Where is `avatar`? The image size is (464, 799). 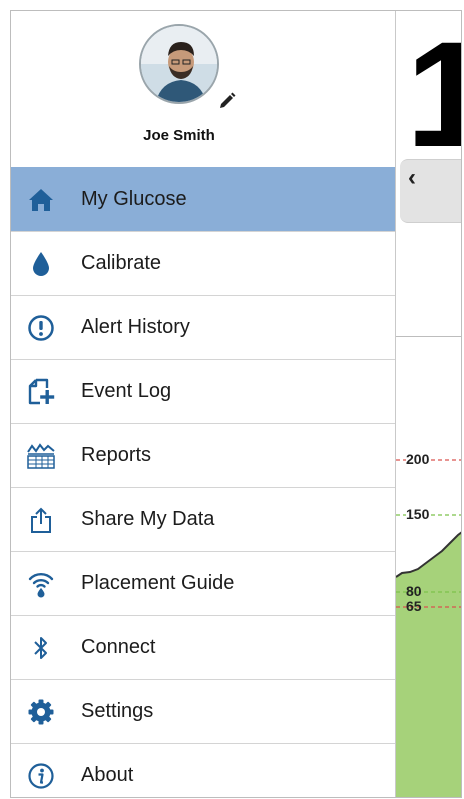
avatar is located at coordinates (179, 64).